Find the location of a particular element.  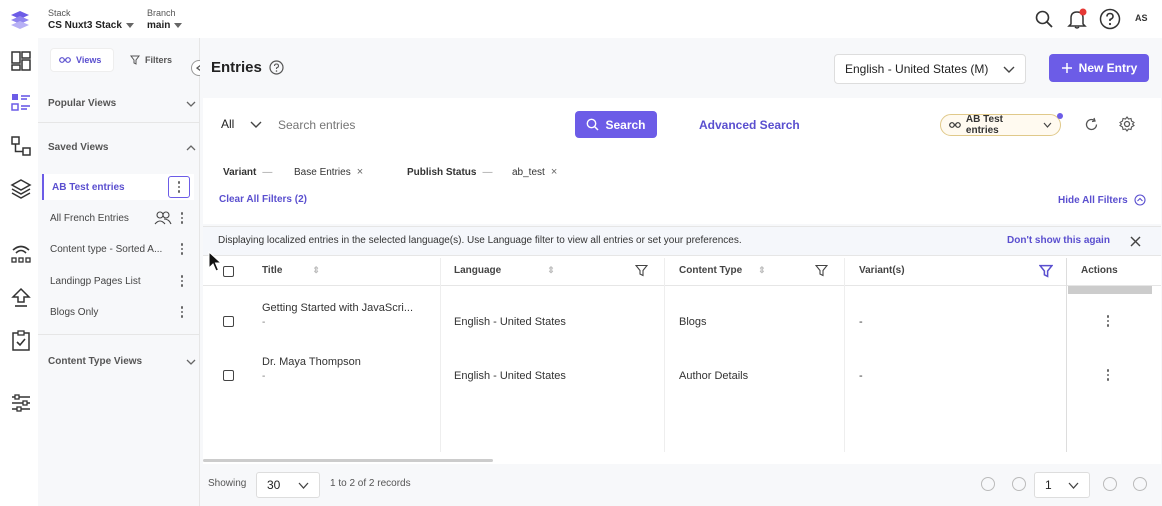

tasks-icon is located at coordinates (21, 341).